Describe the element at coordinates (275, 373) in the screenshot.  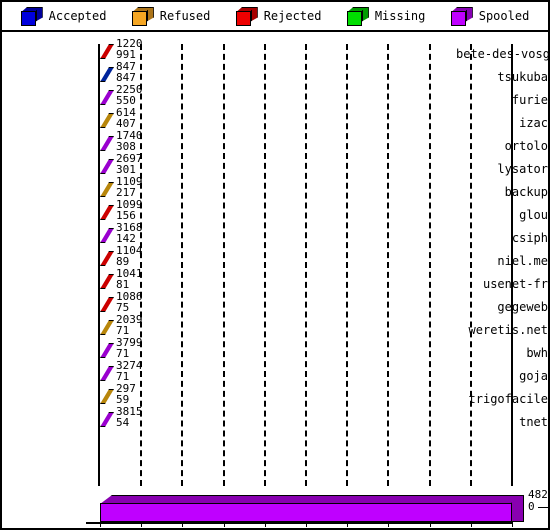
I see `bar-row: goja 3274 71` at that location.